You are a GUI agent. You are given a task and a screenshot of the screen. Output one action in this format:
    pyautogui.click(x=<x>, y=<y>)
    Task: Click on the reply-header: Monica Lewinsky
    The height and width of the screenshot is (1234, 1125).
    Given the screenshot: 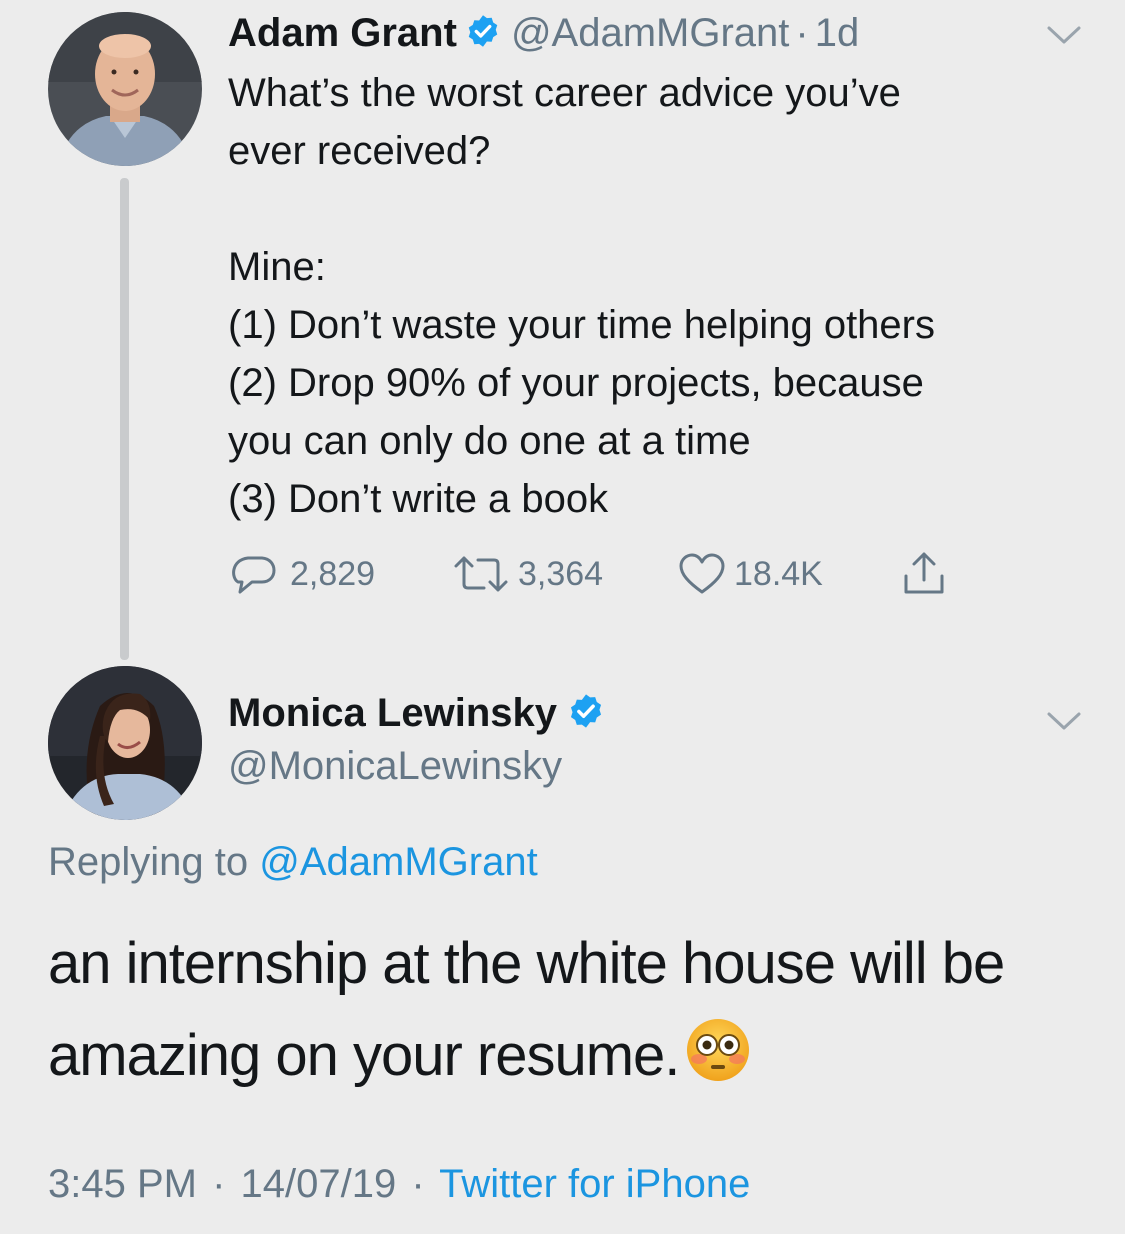 What is the action you would take?
    pyautogui.click(x=416, y=713)
    